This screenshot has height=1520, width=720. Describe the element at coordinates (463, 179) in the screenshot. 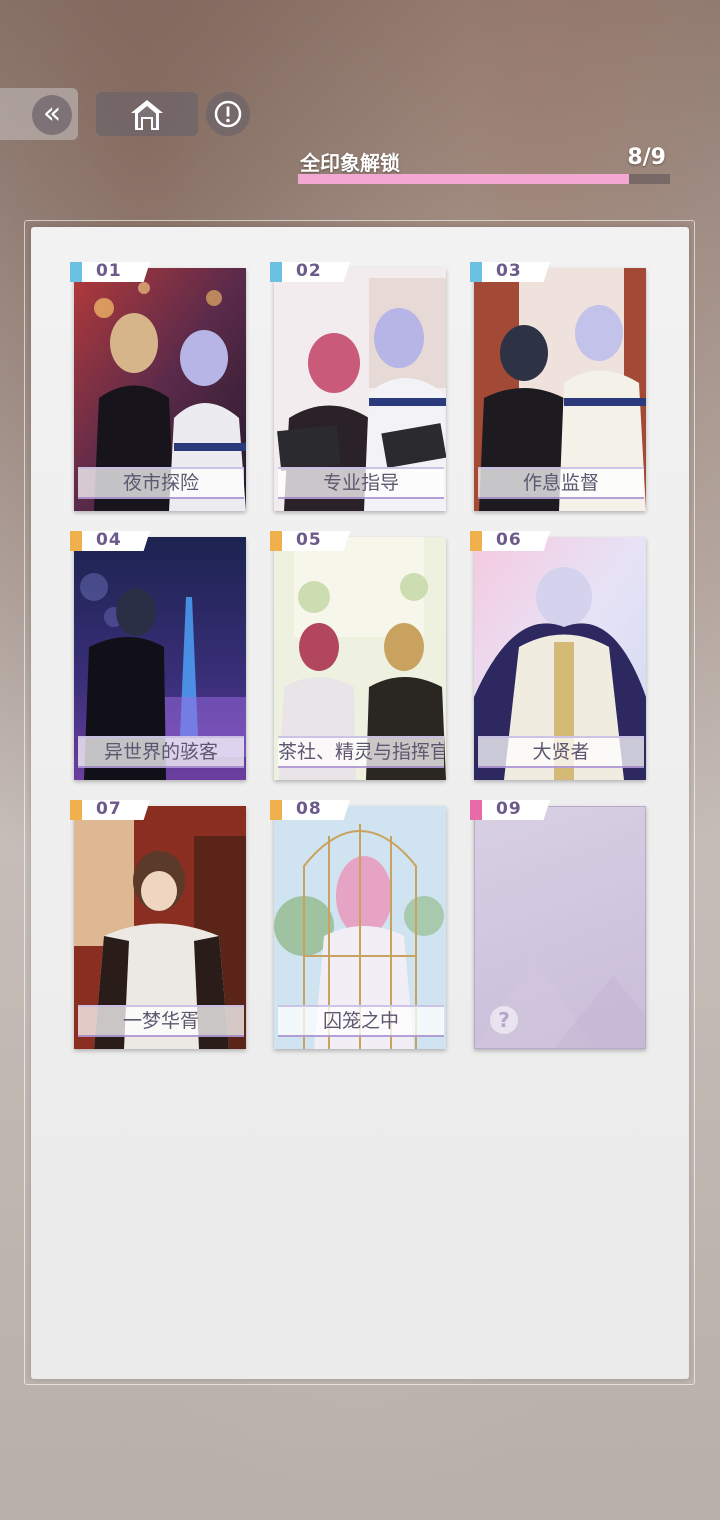

I see `progress-bar-fill` at that location.